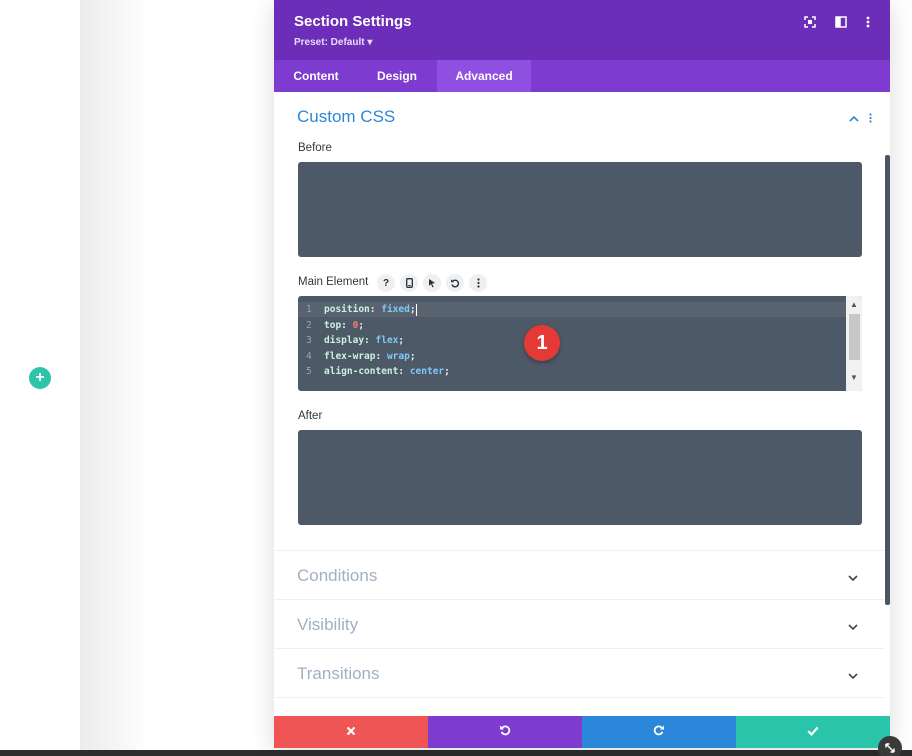  I want to click on cancel-button, so click(351, 732).